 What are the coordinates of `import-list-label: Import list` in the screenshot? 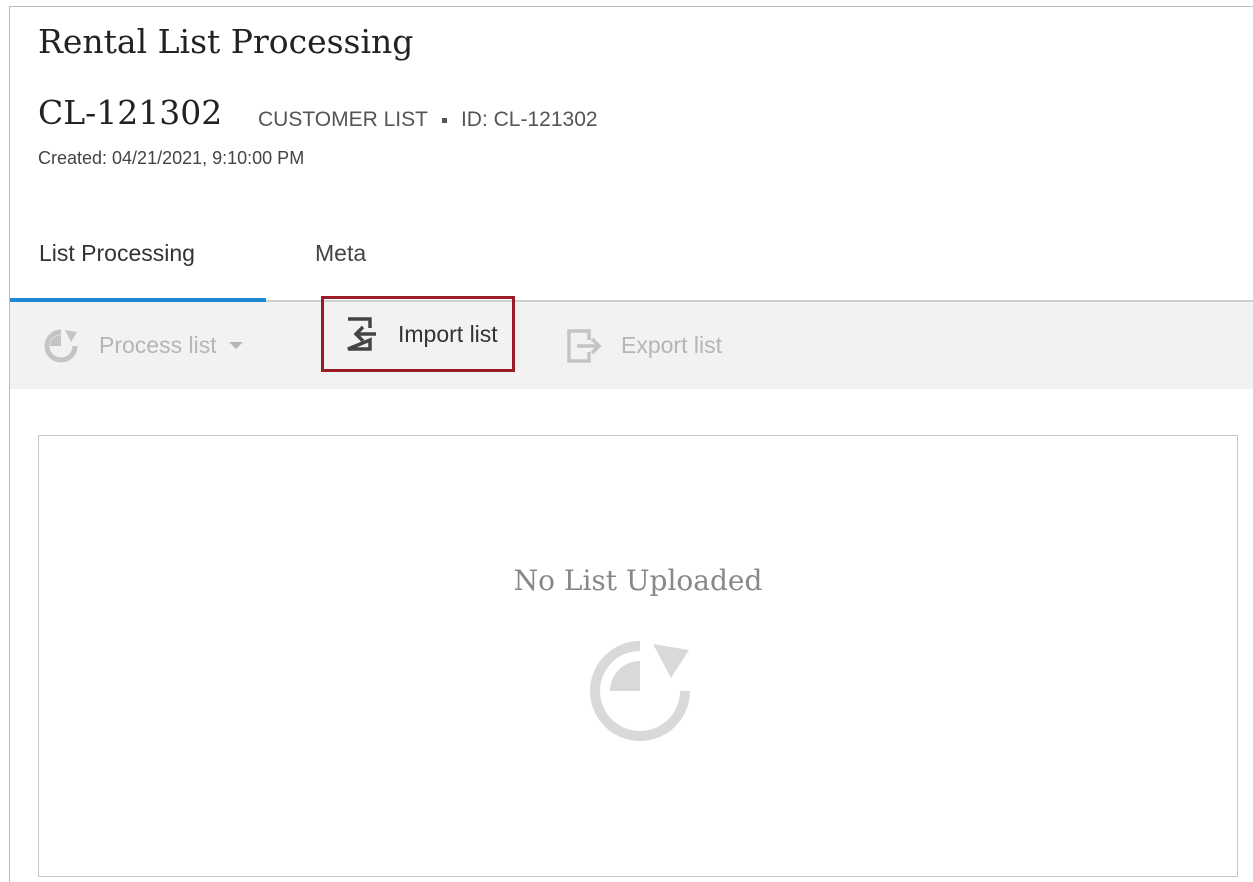 It's located at (448, 333).